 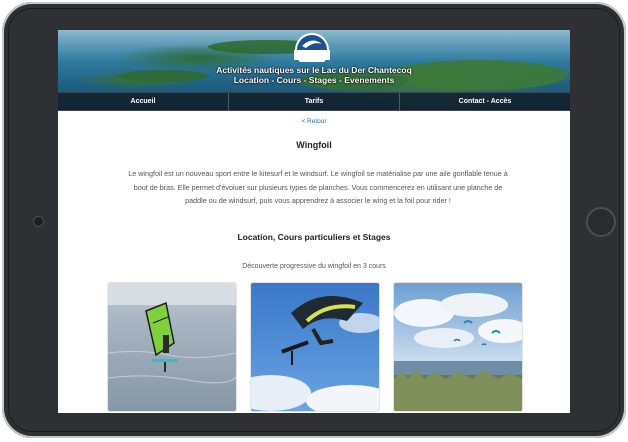 What do you see at coordinates (601, 222) in the screenshot?
I see `home-button` at bounding box center [601, 222].